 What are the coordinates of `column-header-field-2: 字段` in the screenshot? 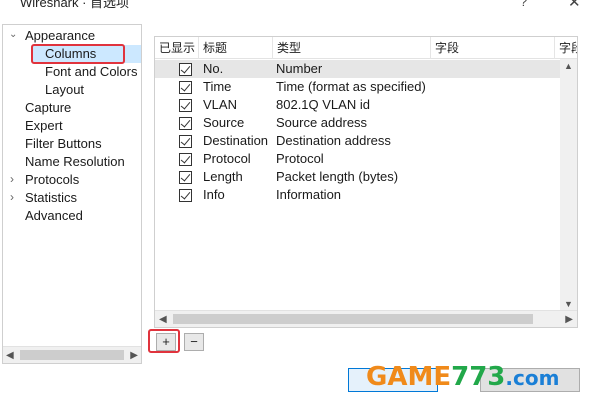 It's located at (566, 48).